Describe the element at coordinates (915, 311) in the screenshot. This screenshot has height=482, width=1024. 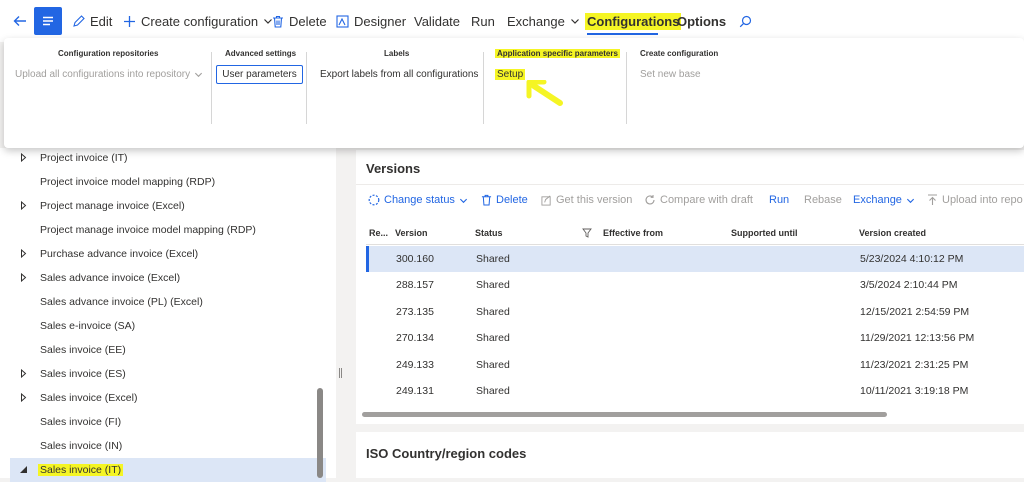
I see `cell-created: 12/15/2021 2:54:59 PM` at that location.